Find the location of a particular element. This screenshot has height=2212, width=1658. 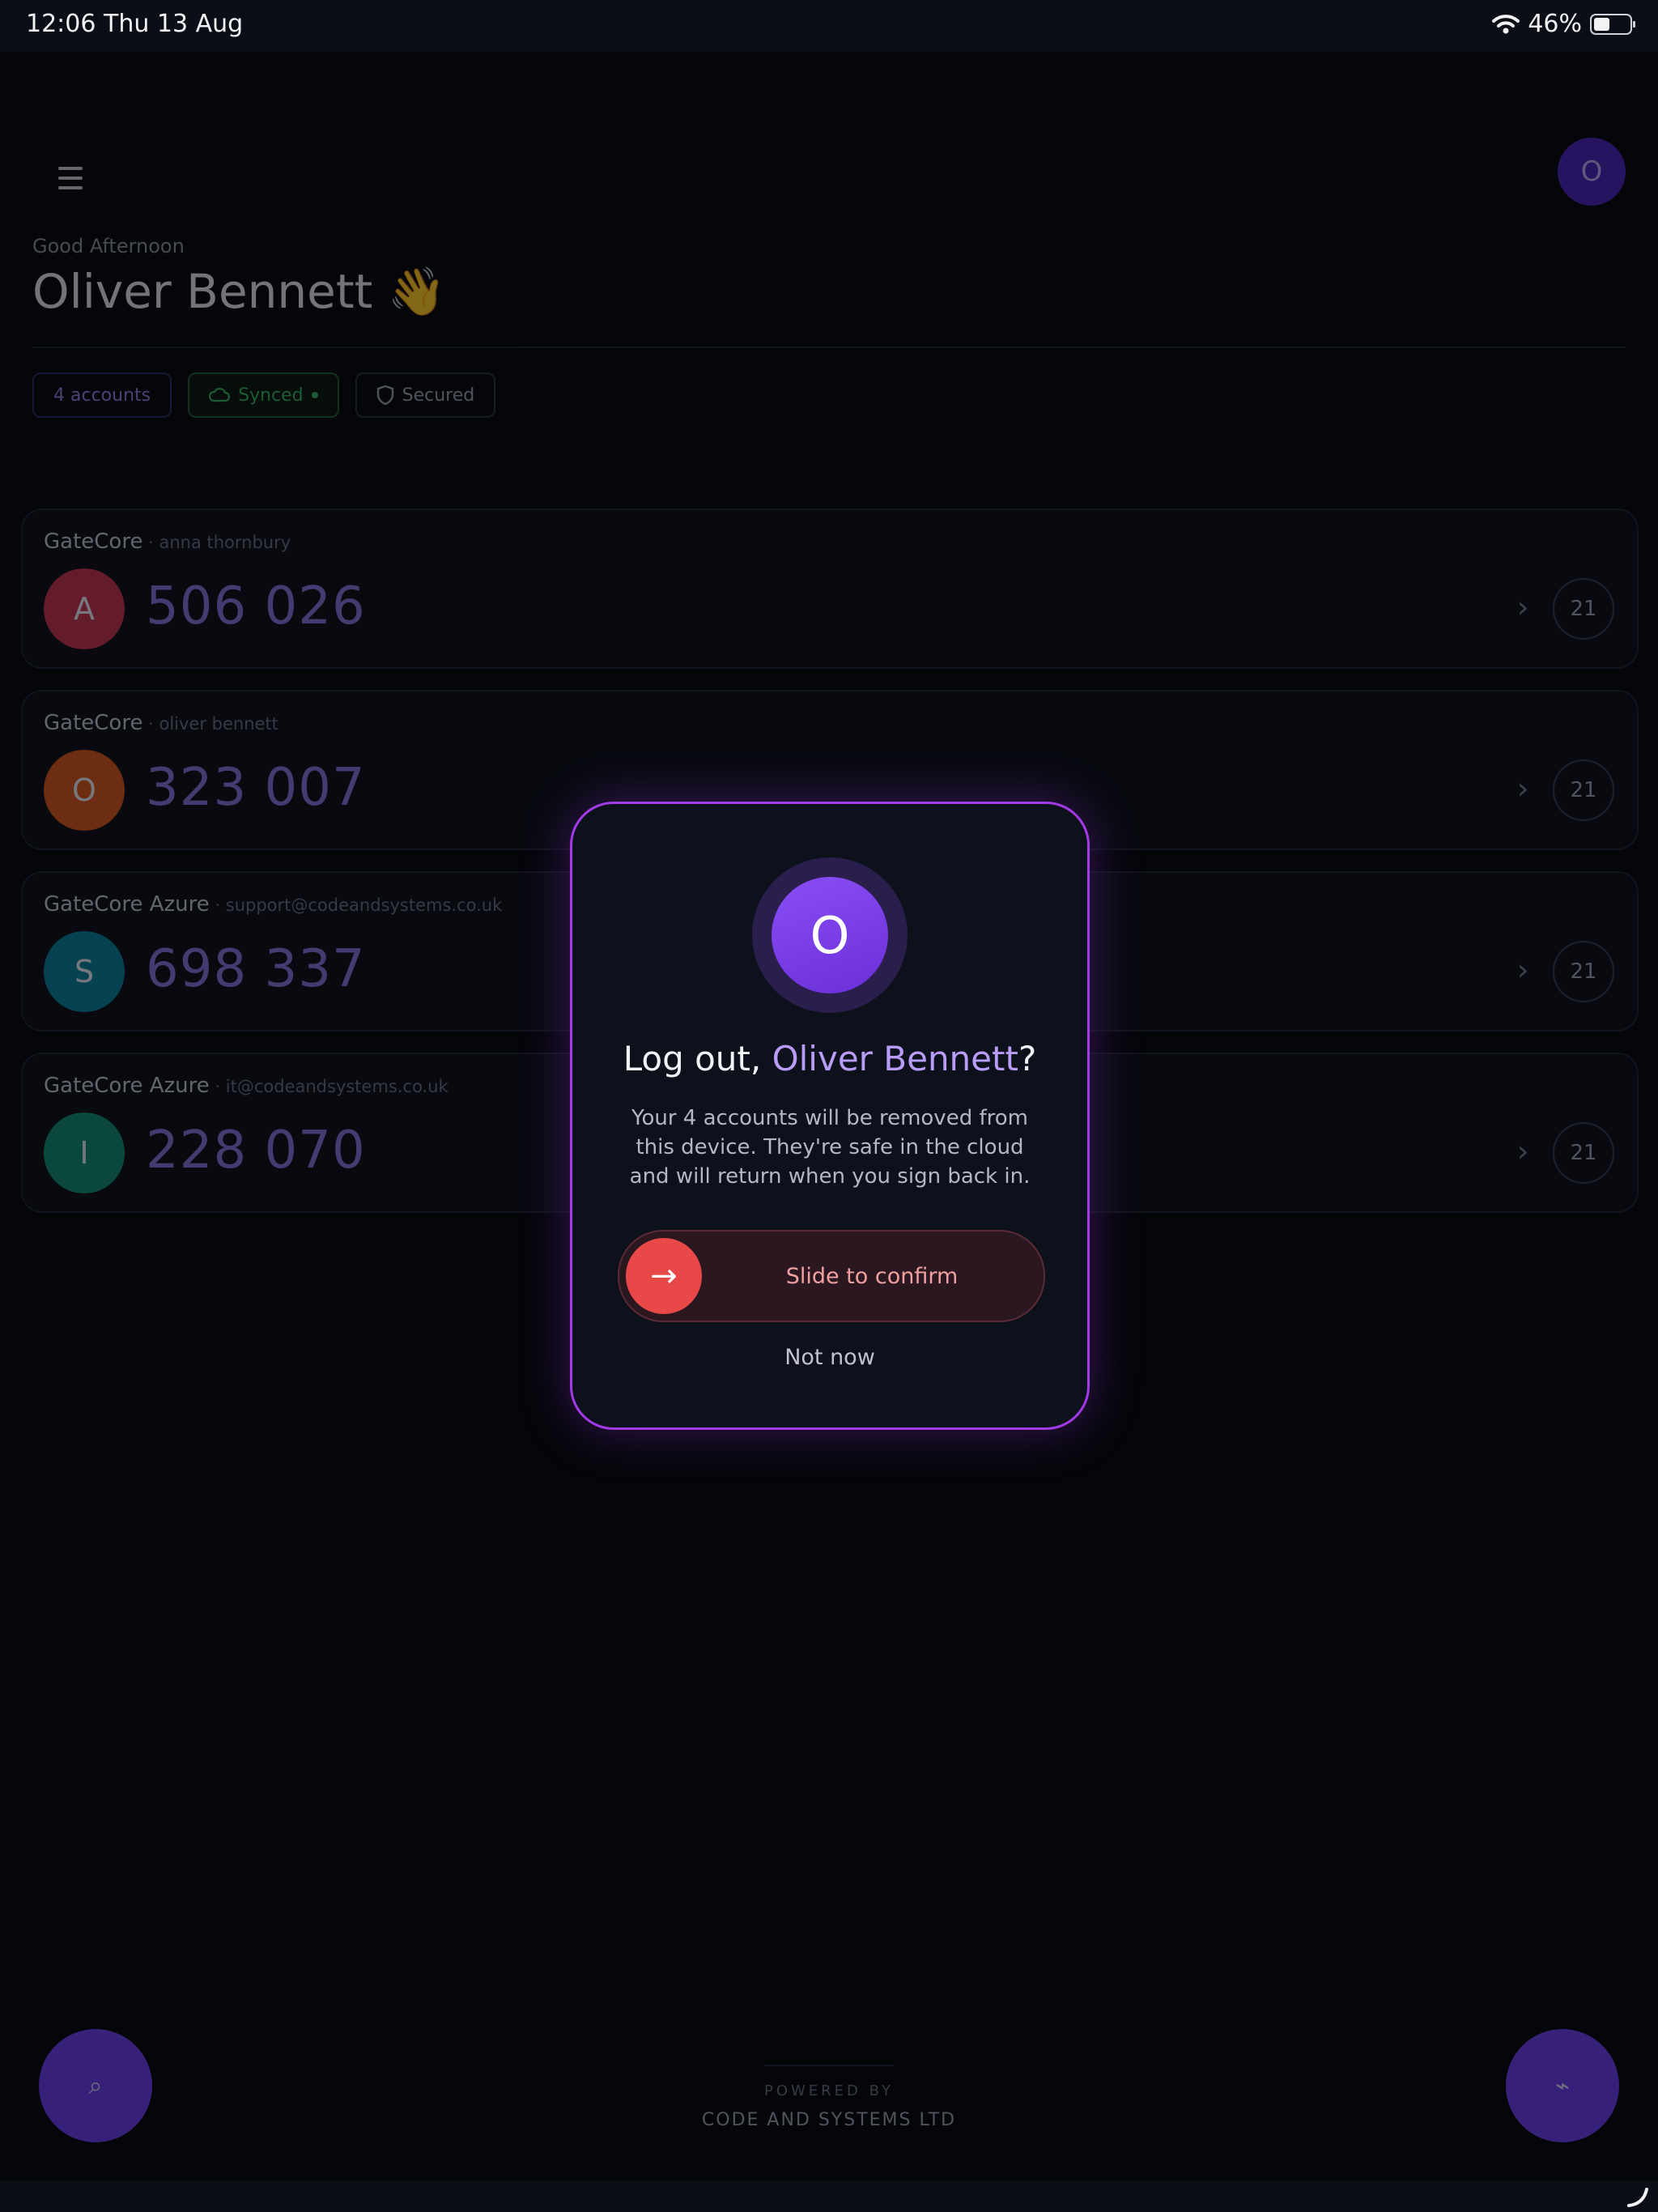

accounts-chip-label: 4 accounts is located at coordinates (102, 396).